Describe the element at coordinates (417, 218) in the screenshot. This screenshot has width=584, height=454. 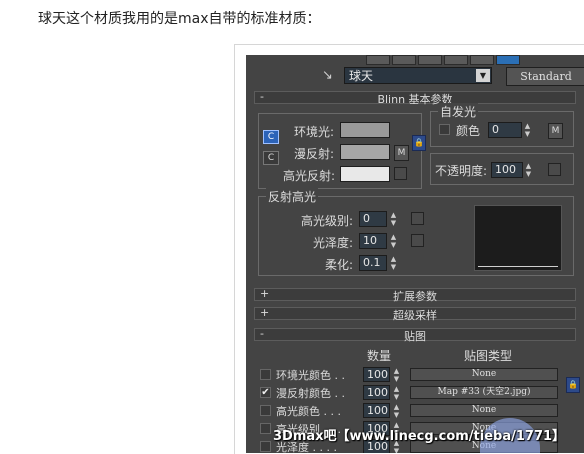
I see `specular-level-map-button` at that location.